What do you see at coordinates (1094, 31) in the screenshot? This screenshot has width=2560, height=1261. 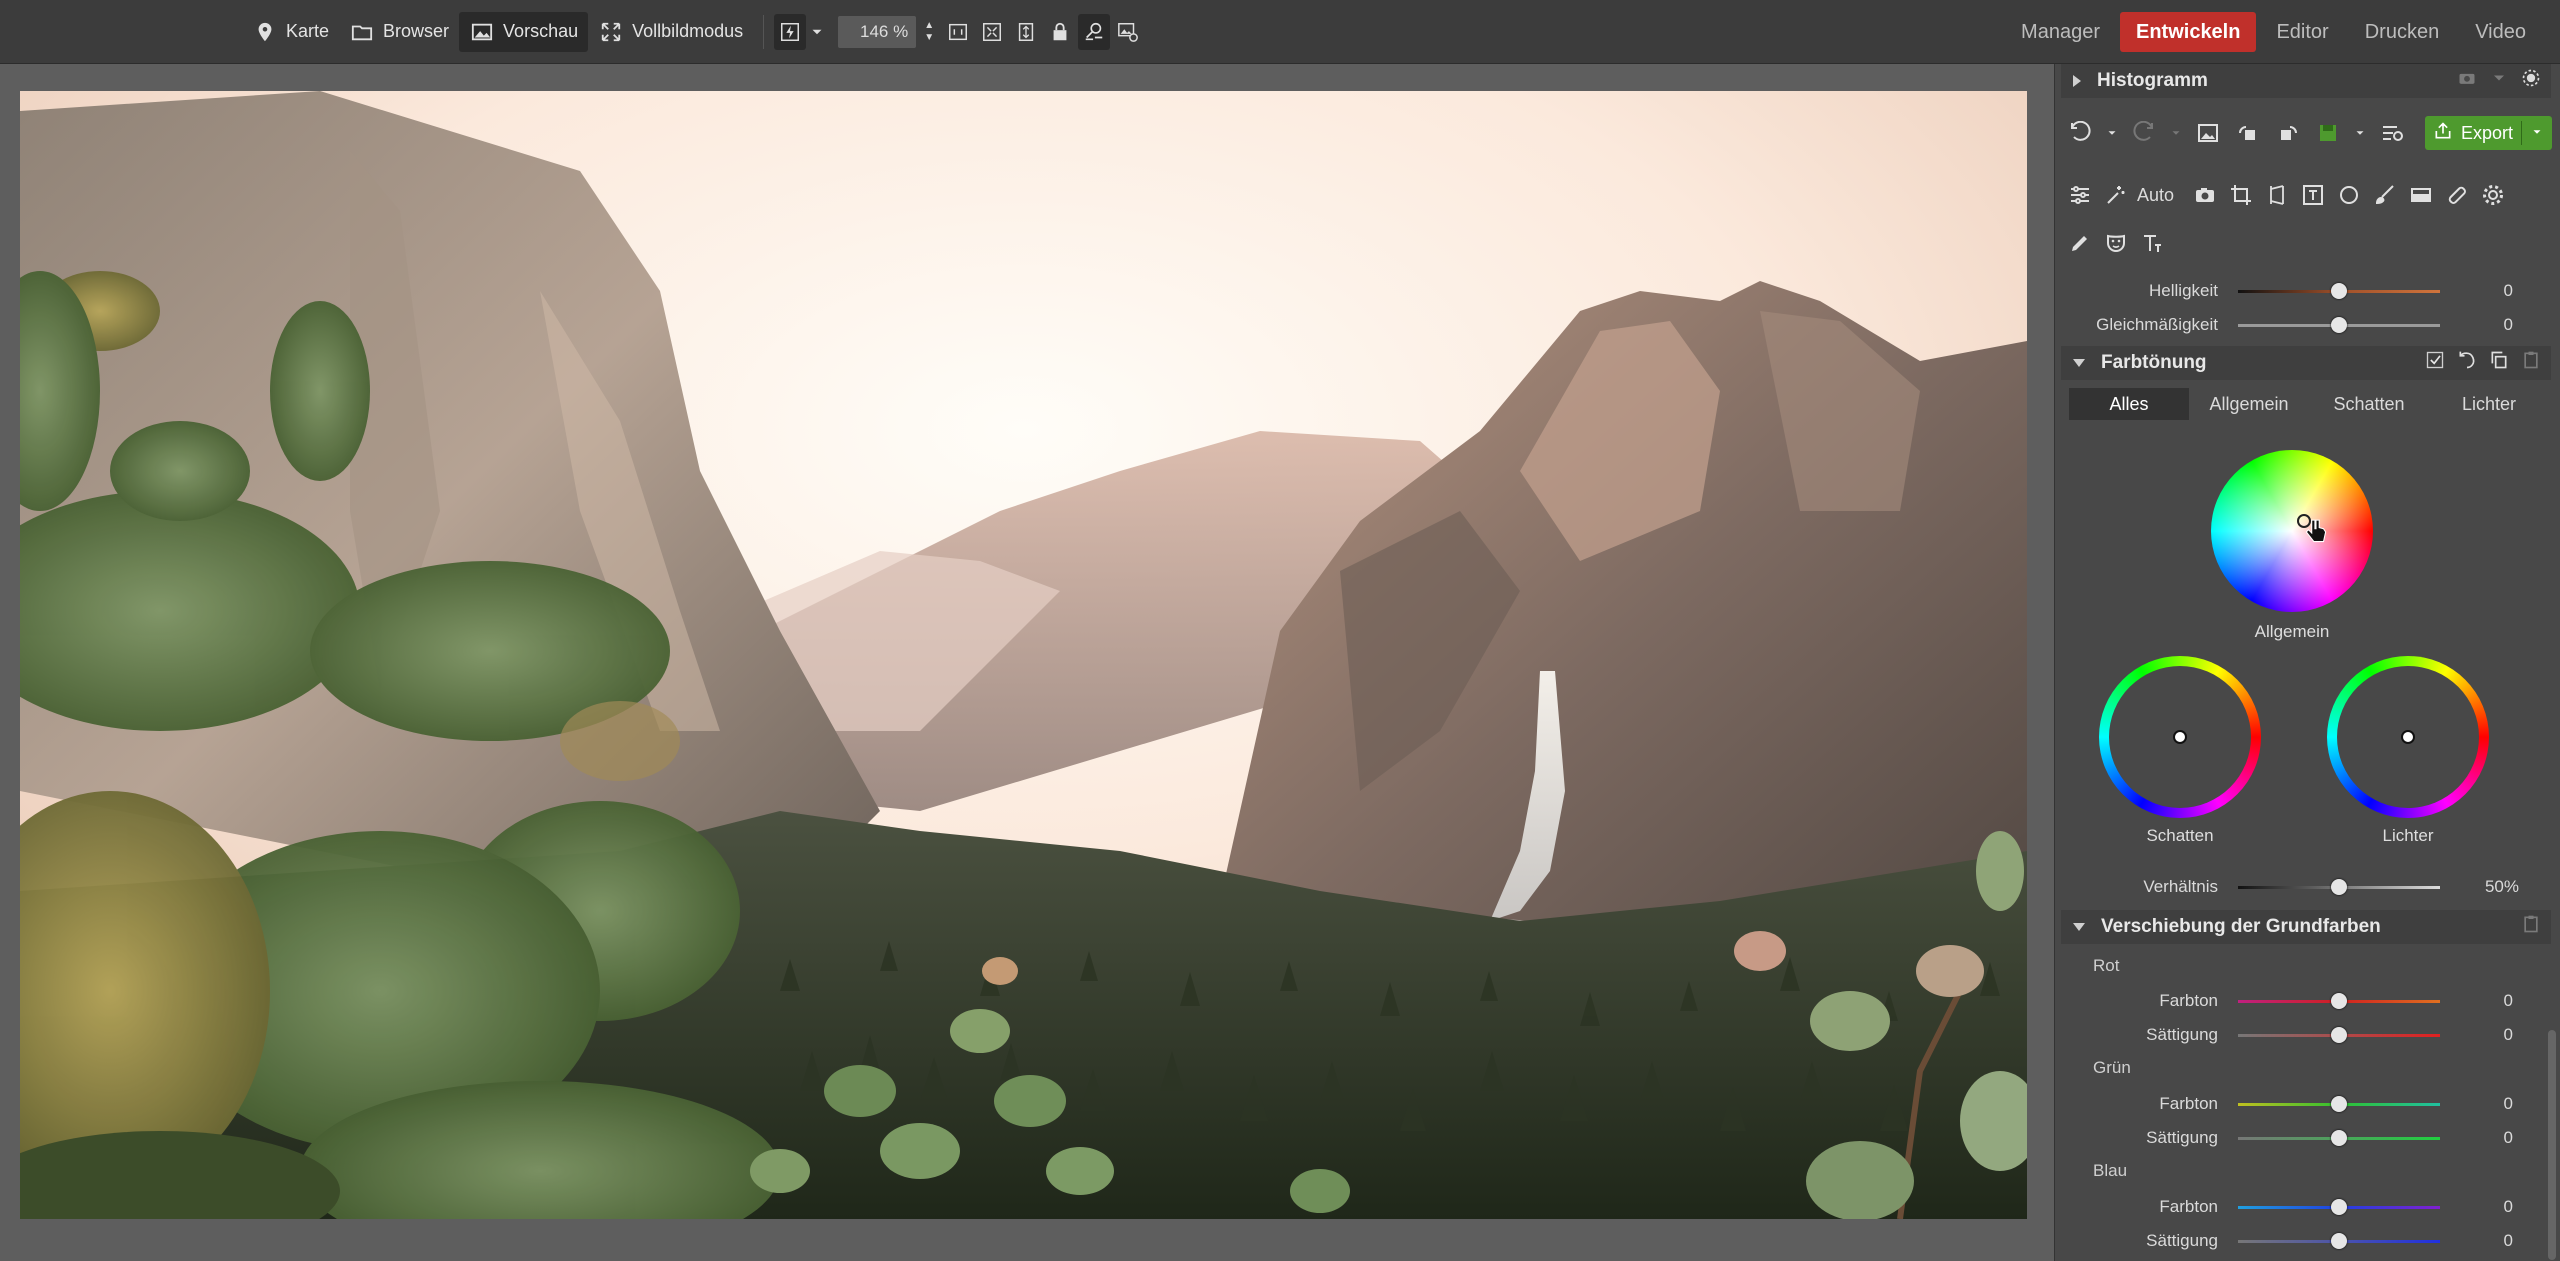 I see `compare-button` at bounding box center [1094, 31].